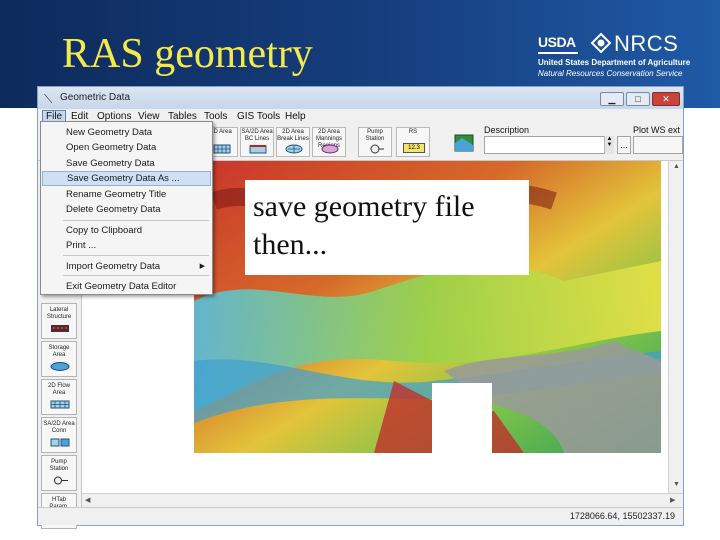 The height and width of the screenshot is (540, 720). What do you see at coordinates (59, 397) in the screenshot?
I see `tool-2d-flow-area: 2D Flow Area` at bounding box center [59, 397].